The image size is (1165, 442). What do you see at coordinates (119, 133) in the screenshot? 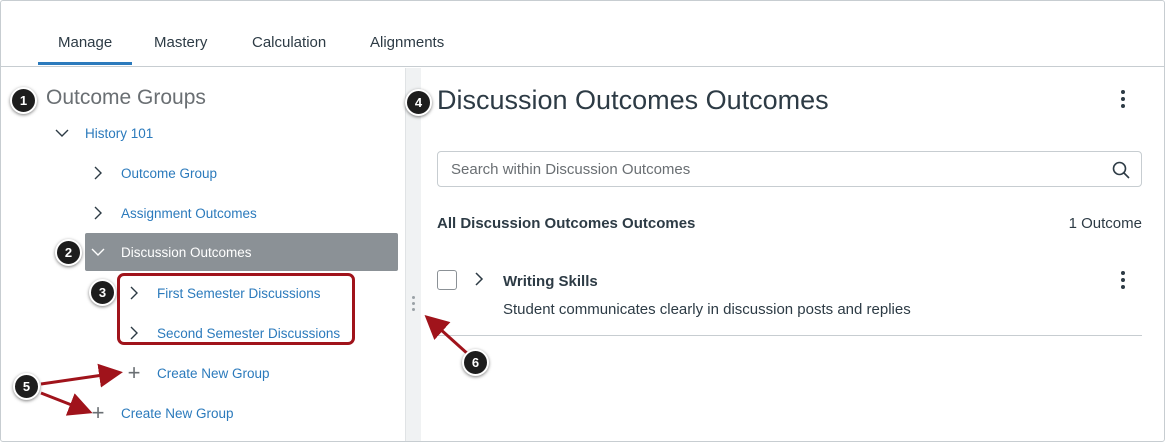
I see `tree-item-label: History 101` at bounding box center [119, 133].